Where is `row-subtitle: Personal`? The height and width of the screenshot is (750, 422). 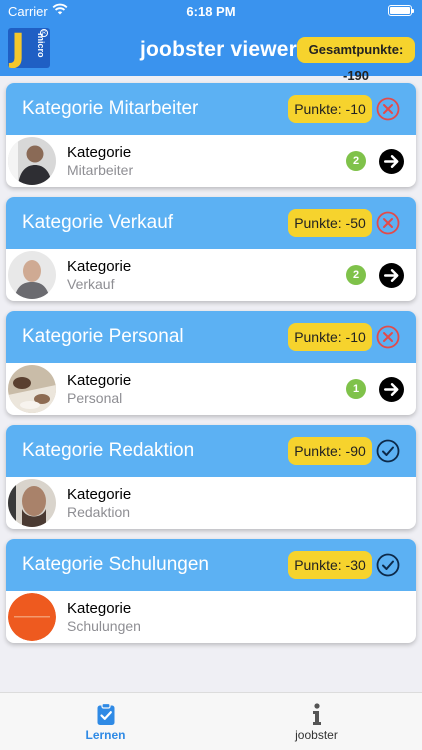 row-subtitle: Personal is located at coordinates (95, 398).